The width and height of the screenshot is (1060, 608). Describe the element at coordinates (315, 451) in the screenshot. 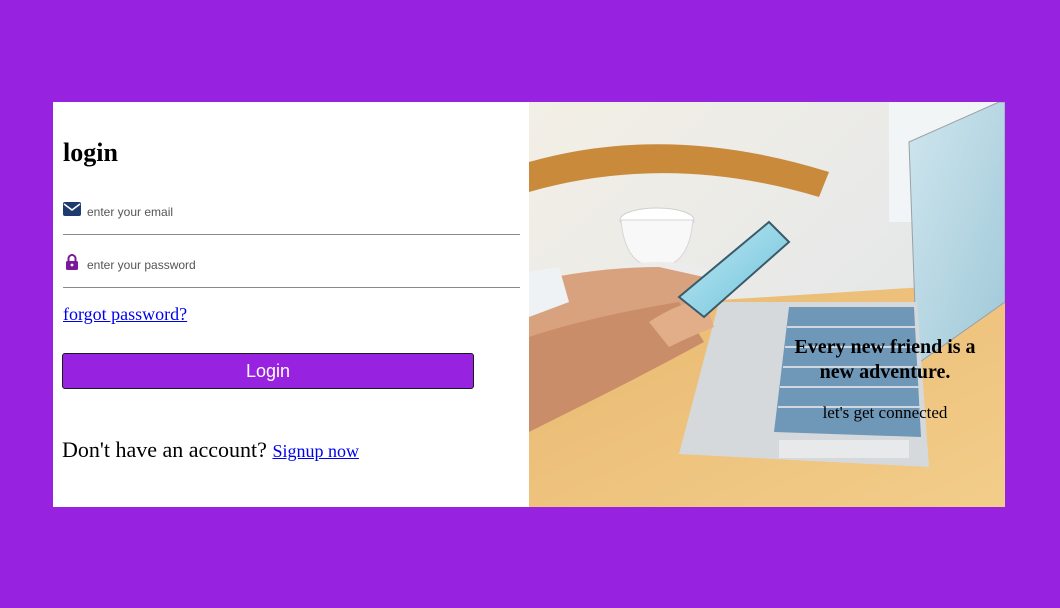

I see `signup-link: Signup now` at that location.